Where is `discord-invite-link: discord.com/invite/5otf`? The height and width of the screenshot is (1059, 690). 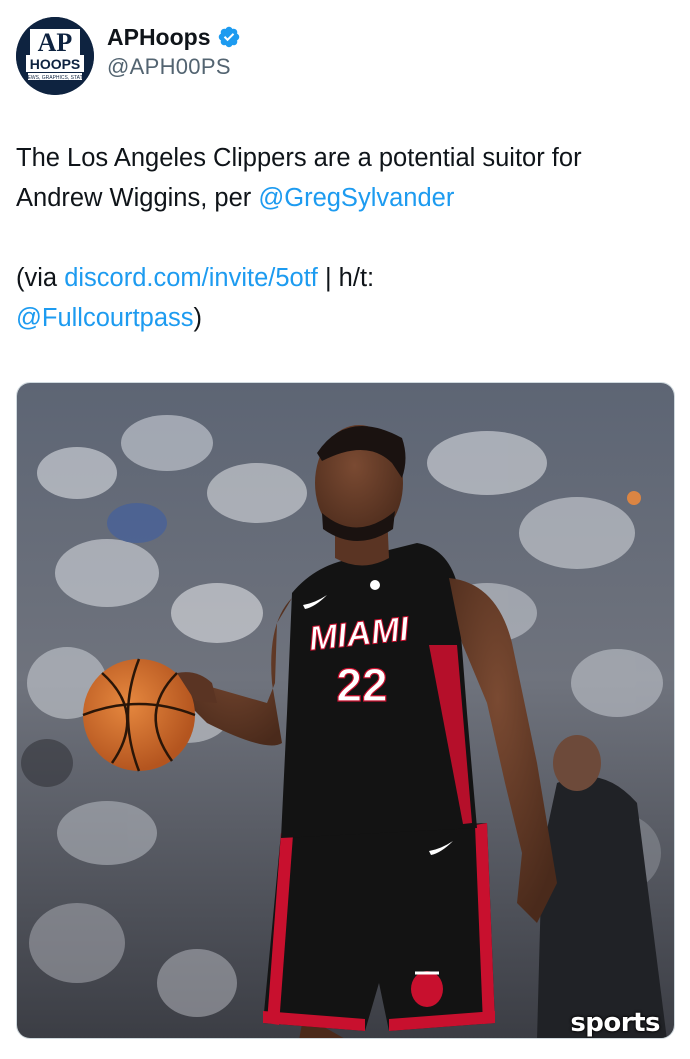
discord-invite-link: discord.com/invite/5otf is located at coordinates (191, 278).